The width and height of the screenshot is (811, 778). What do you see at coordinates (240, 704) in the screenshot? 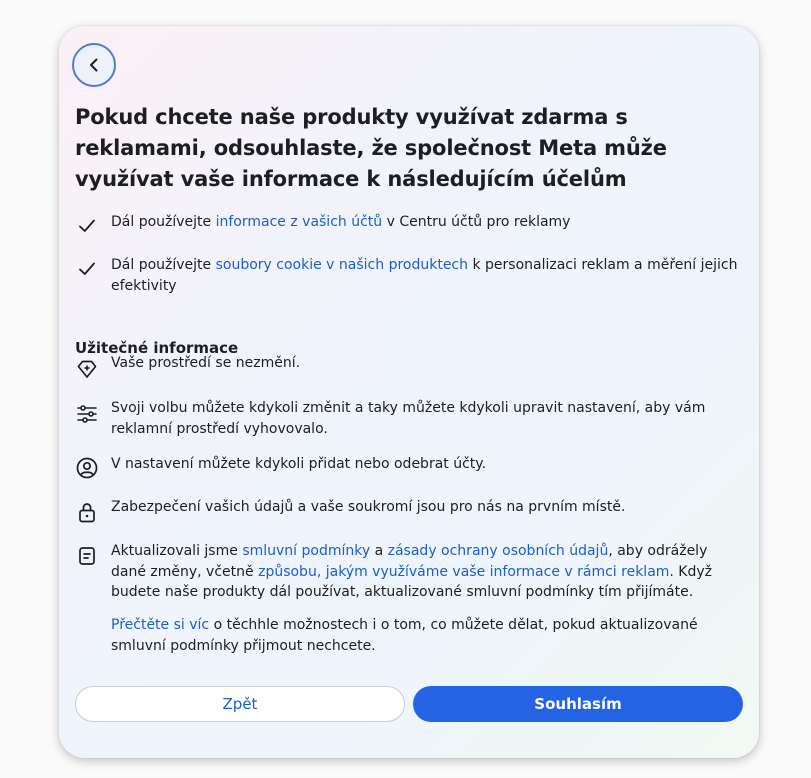
I see `back-button: Zpět` at bounding box center [240, 704].